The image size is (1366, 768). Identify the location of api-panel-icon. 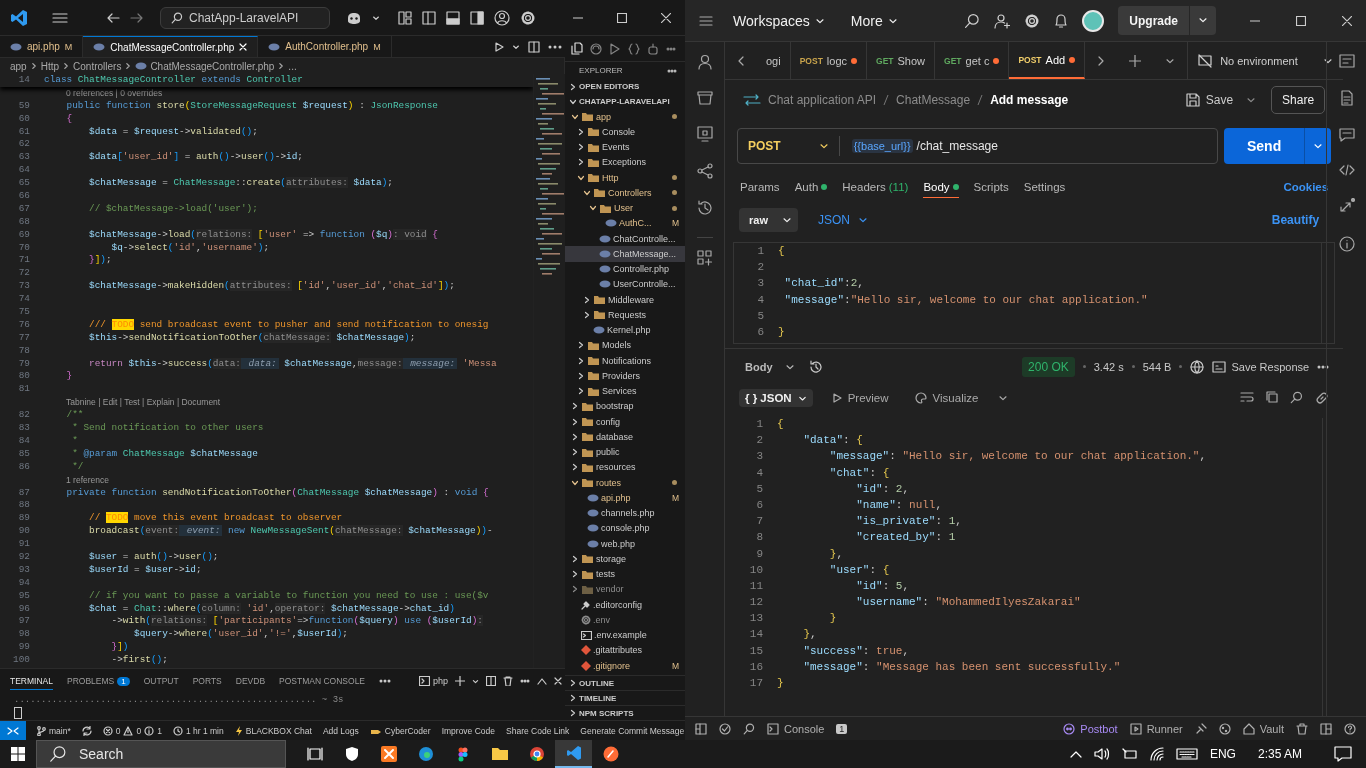
(1346, 61).